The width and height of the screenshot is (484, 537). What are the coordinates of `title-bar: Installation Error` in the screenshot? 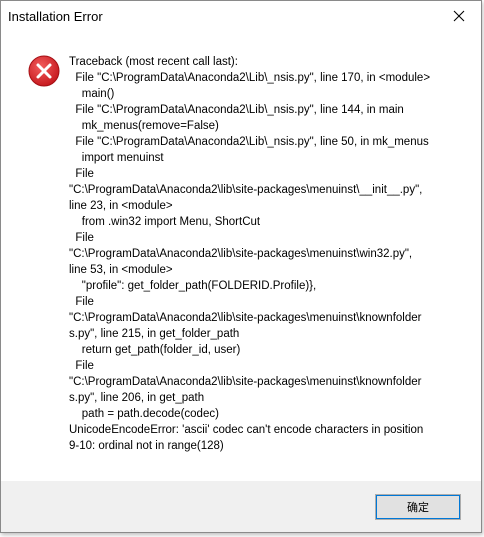 It's located at (241, 16).